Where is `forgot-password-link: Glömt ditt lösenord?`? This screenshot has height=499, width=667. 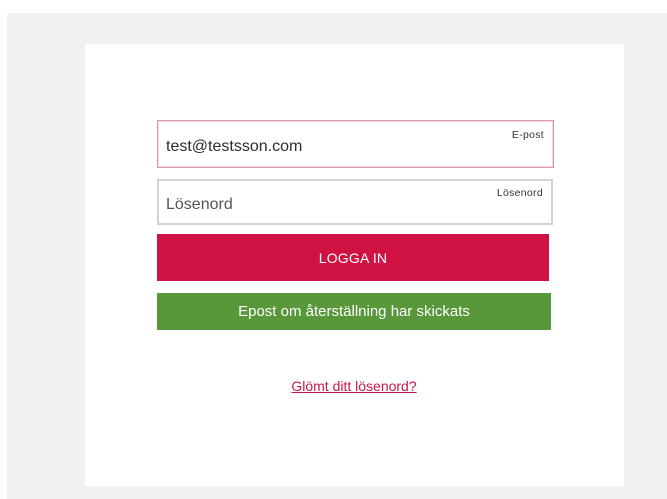
forgot-password-link: Glömt ditt lösenord? is located at coordinates (333, 386).